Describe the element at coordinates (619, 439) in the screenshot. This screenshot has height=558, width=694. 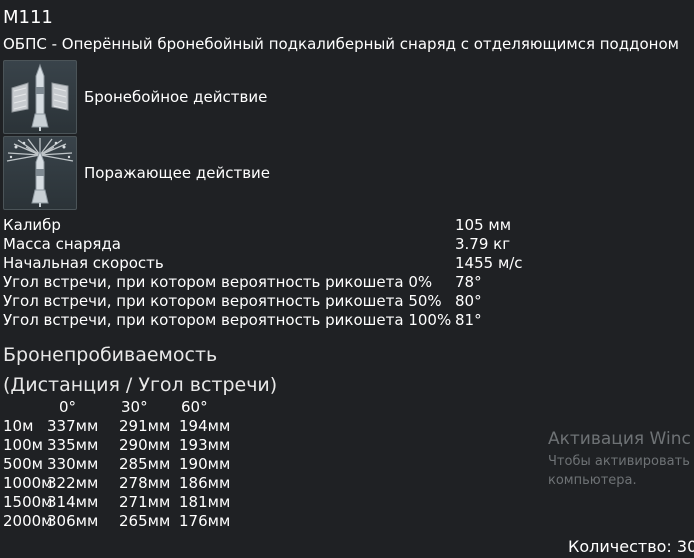
I see `windows-activation-title: Активация Winc` at that location.